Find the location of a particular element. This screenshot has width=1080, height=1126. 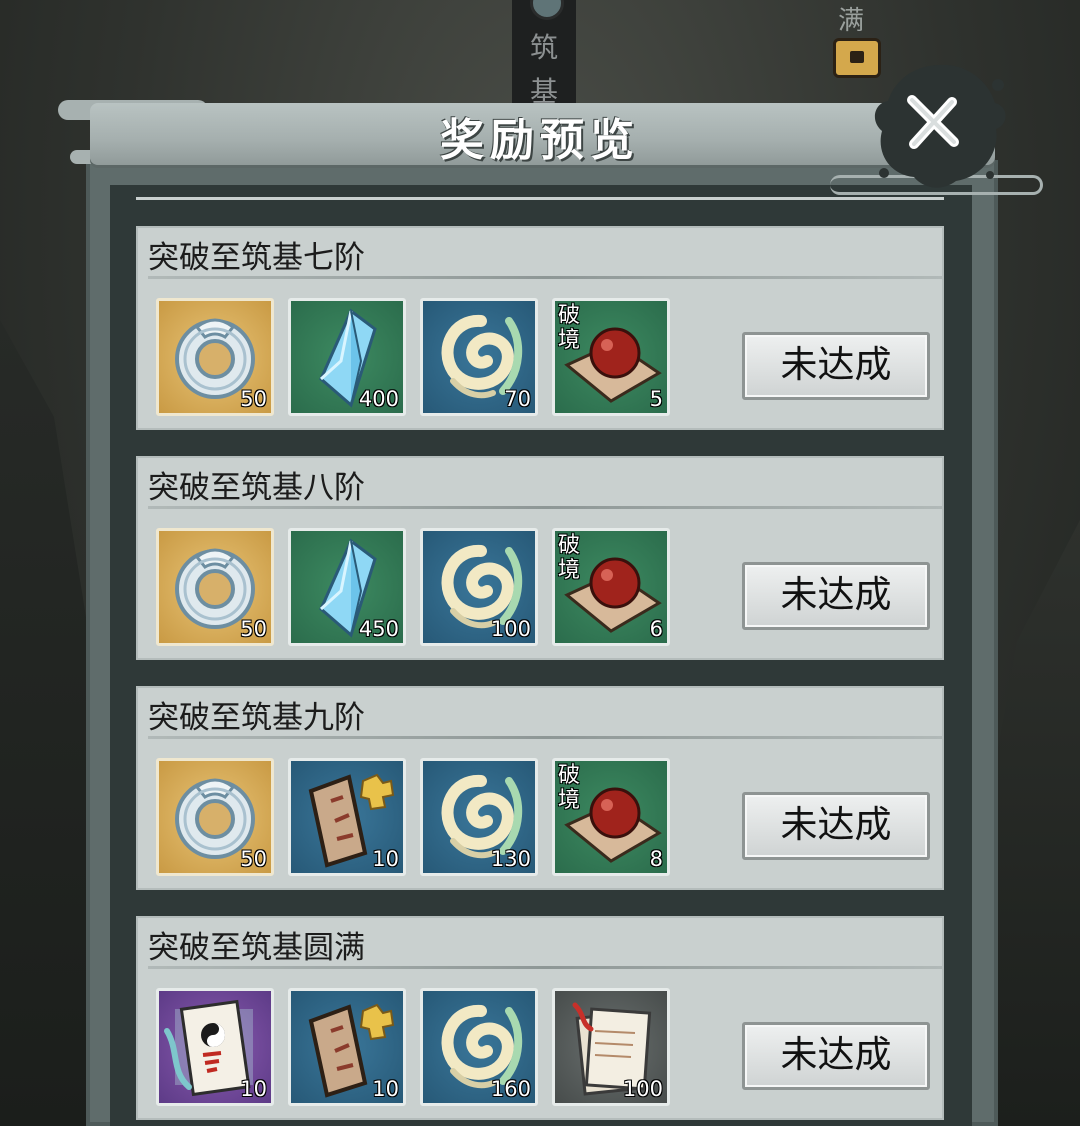

item-count: 6 is located at coordinates (656, 629).